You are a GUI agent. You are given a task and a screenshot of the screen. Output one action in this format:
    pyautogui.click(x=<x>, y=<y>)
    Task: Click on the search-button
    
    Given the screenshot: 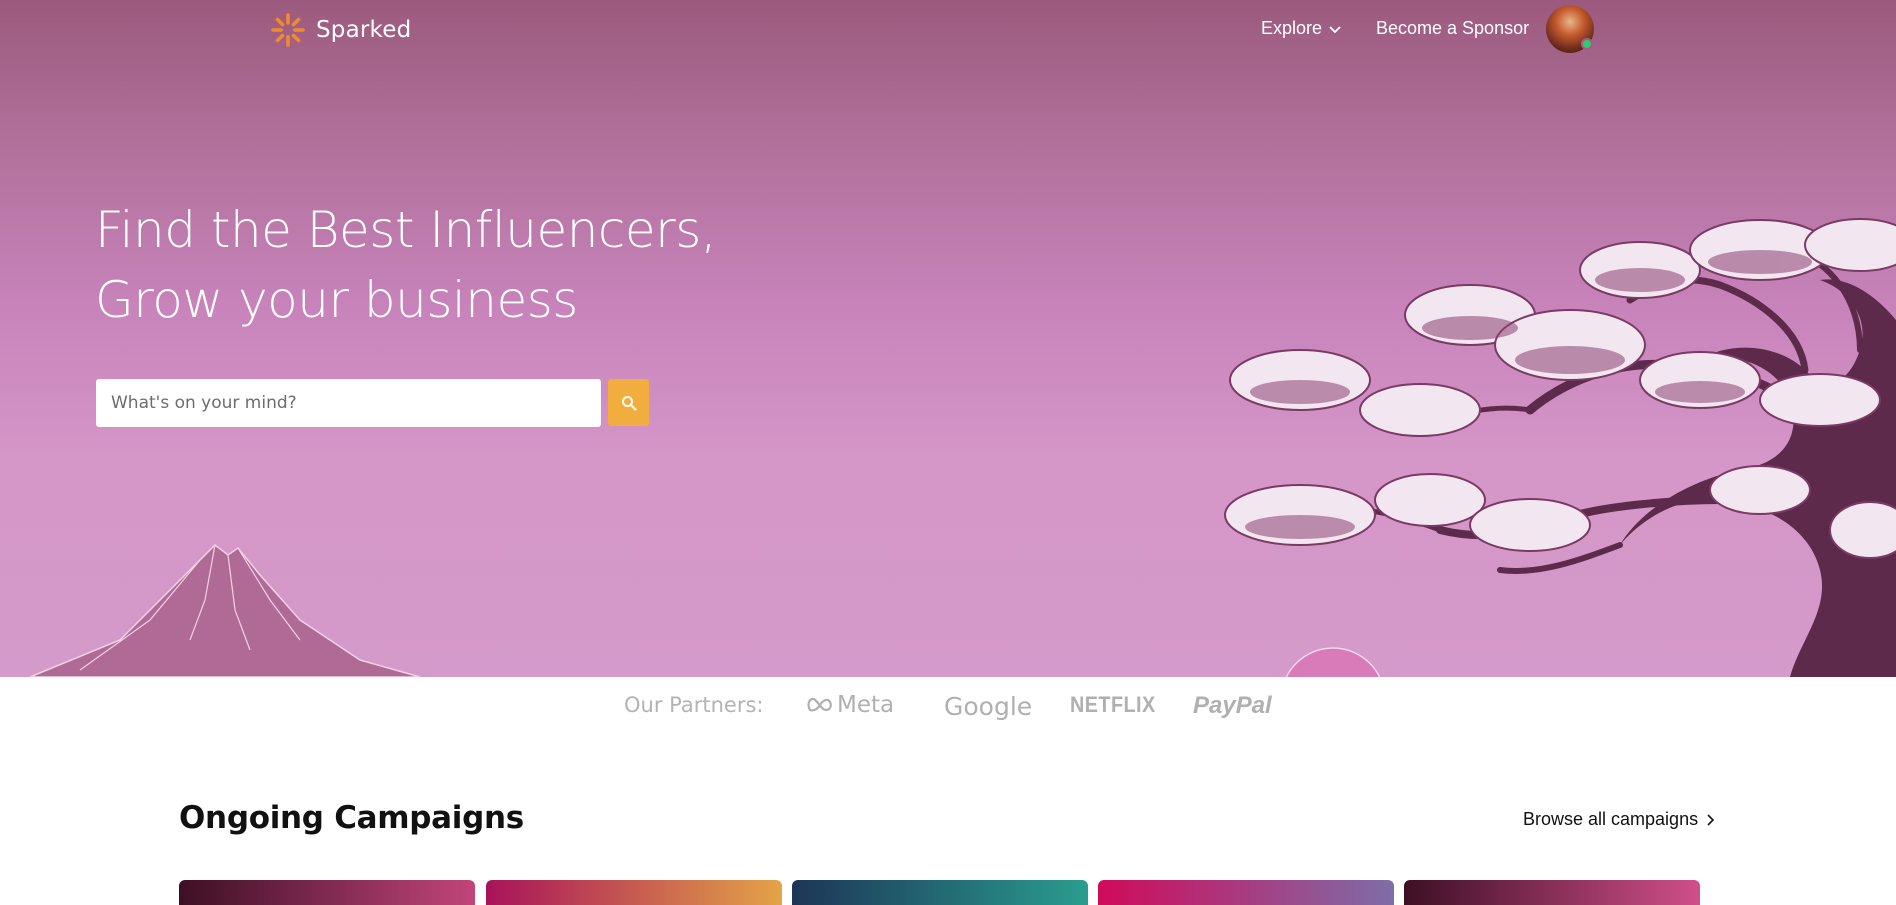 What is the action you would take?
    pyautogui.click(x=628, y=402)
    